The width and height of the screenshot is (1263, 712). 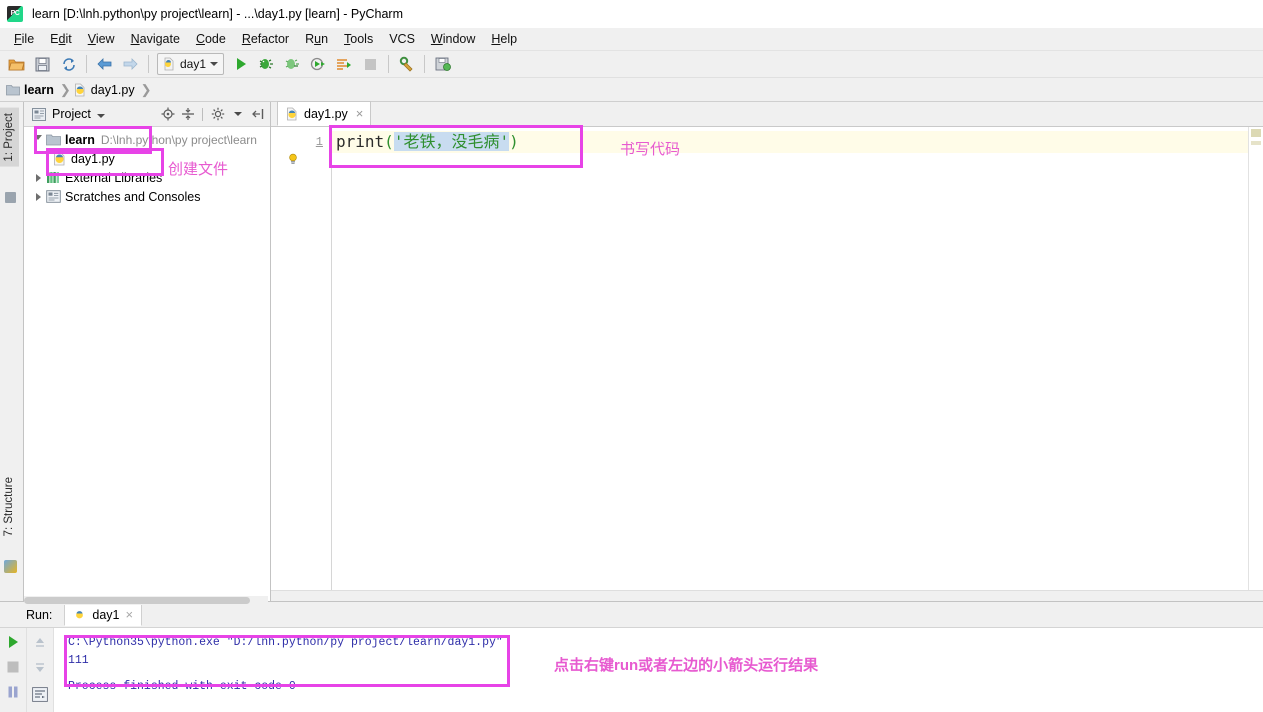 I want to click on editor-tab-label: day1.py, so click(x=326, y=113).